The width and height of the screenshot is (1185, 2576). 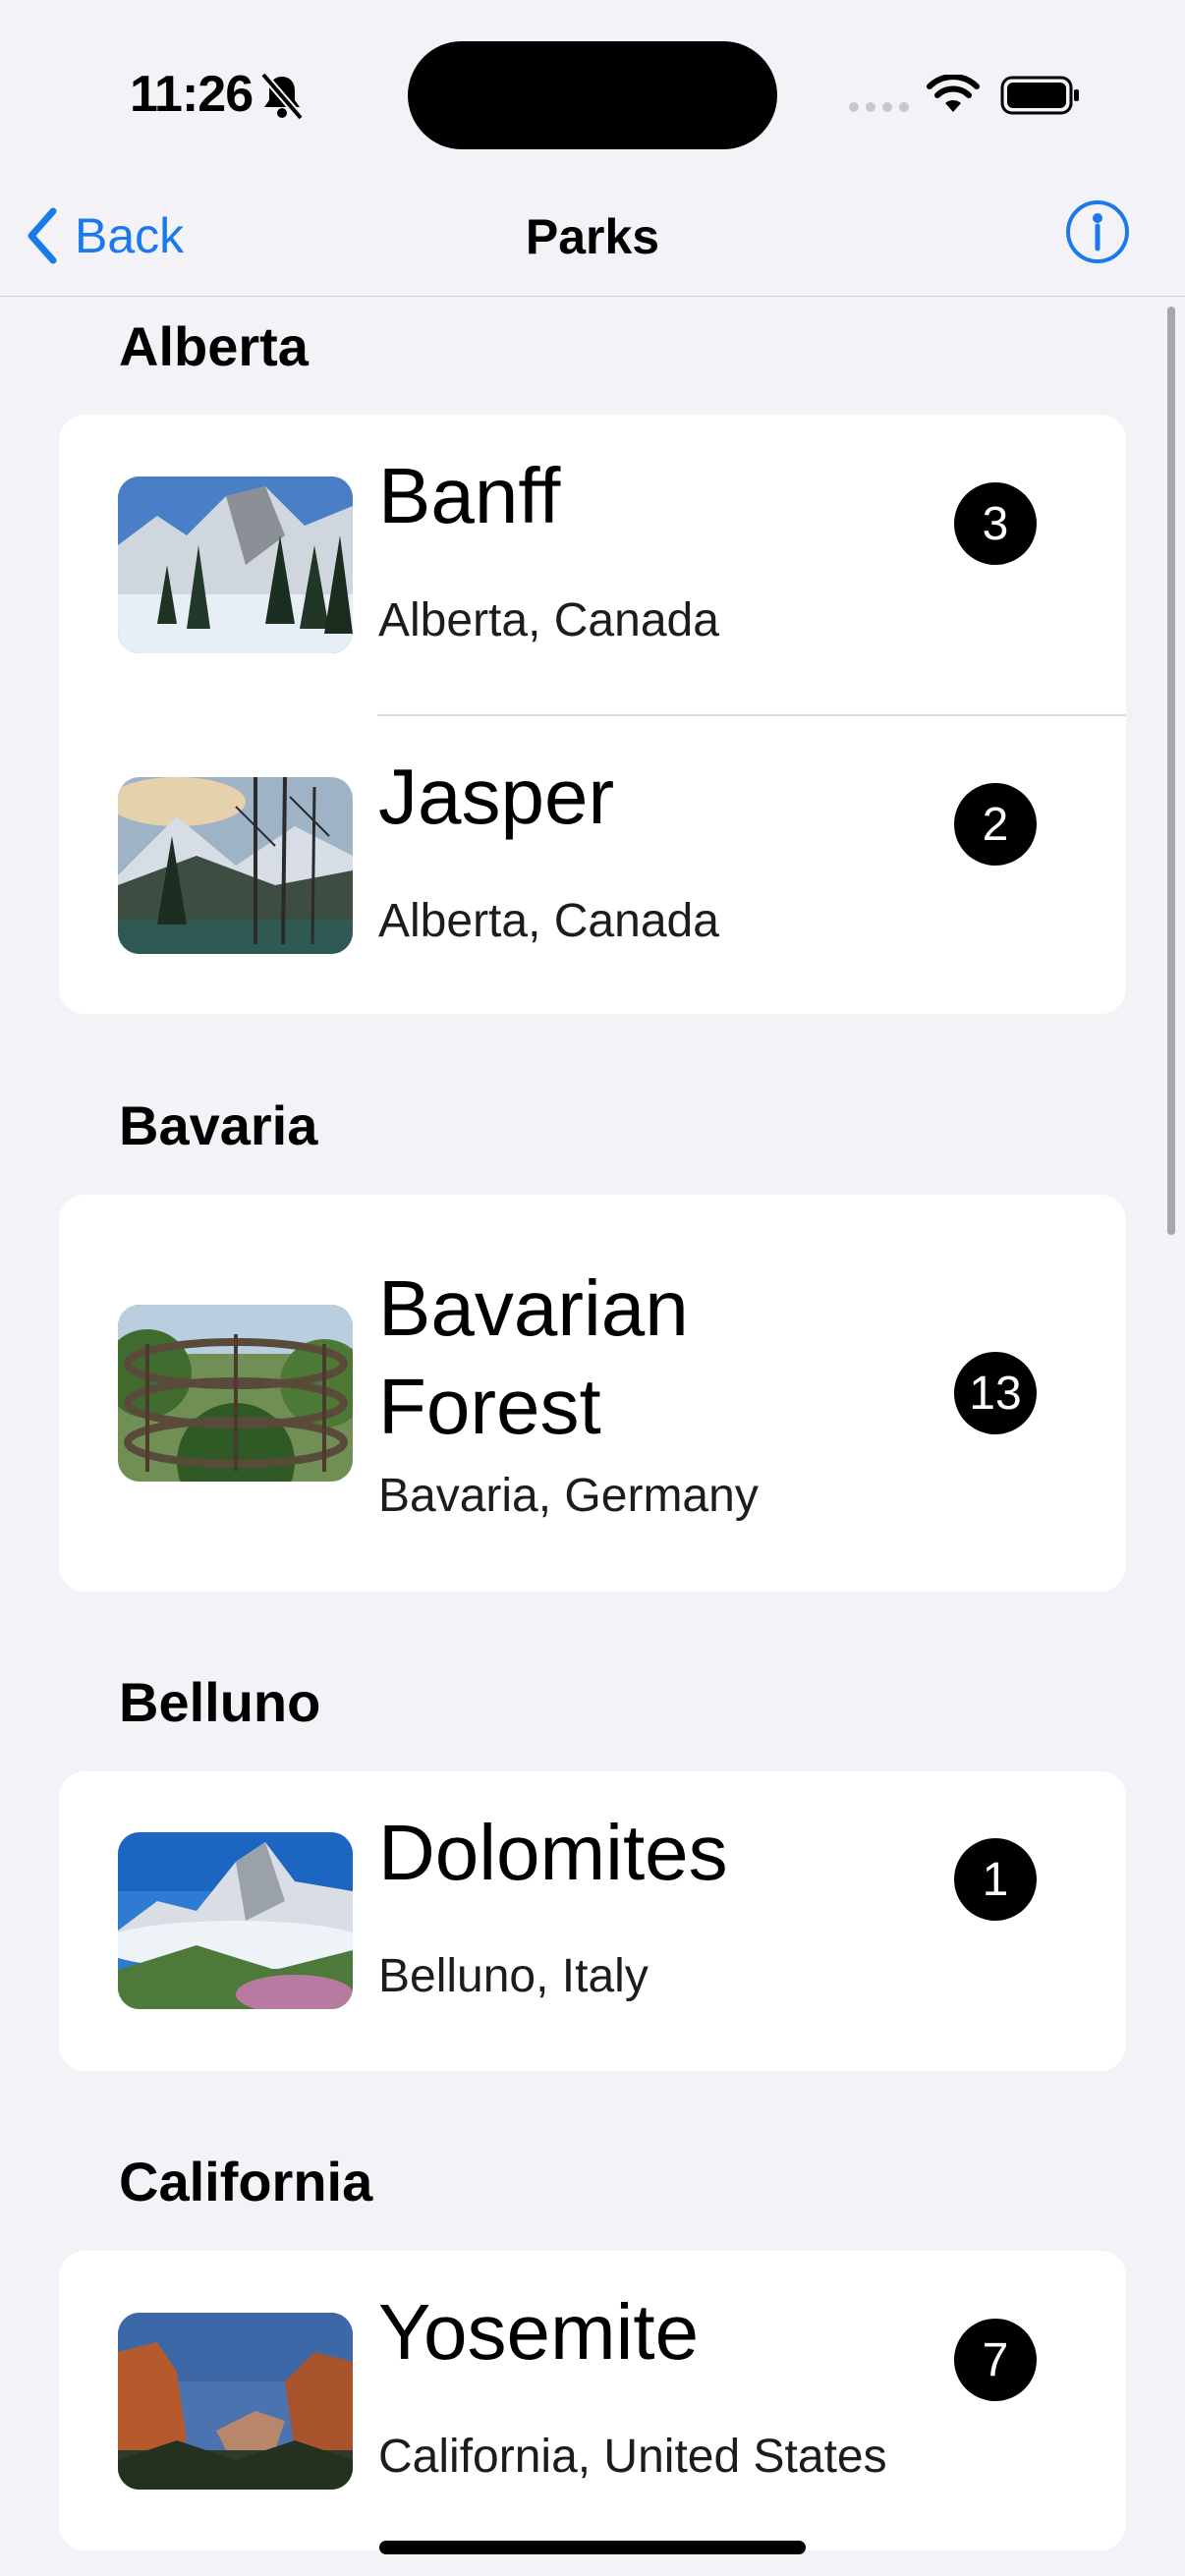 I want to click on section-header-alberta: Alberta, so click(x=214, y=346).